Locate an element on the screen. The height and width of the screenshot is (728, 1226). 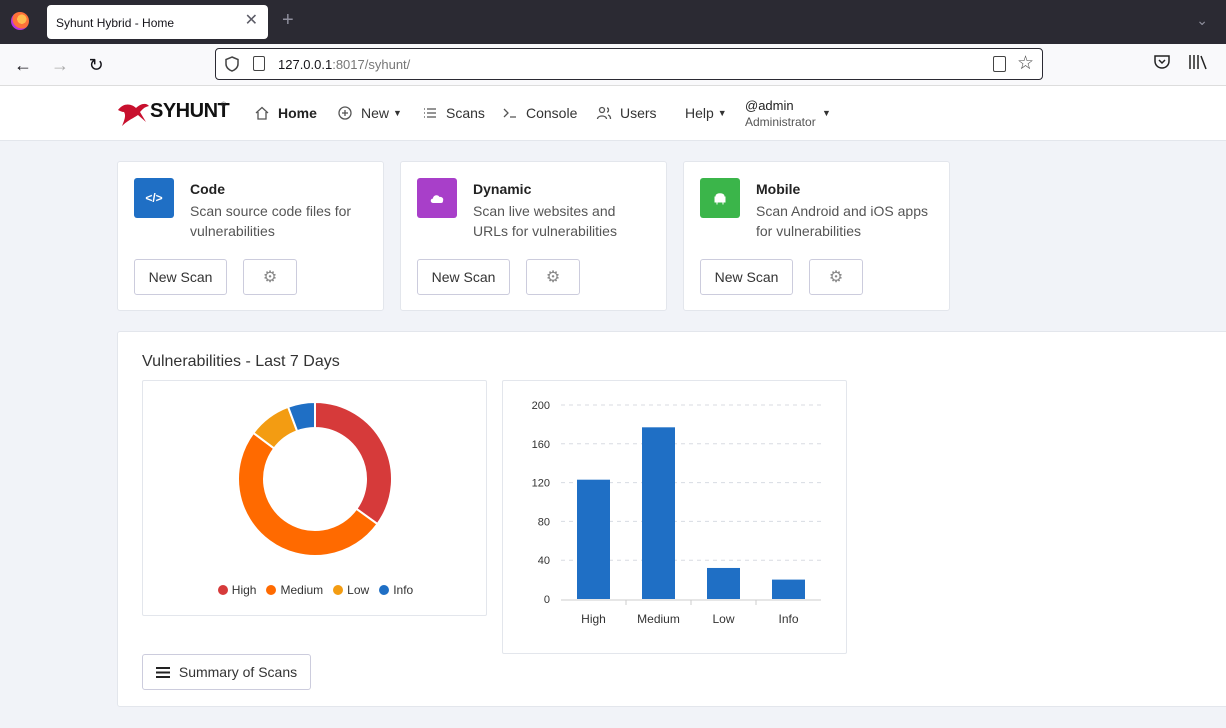
reload-icon: ↻ is located at coordinates (96, 65).